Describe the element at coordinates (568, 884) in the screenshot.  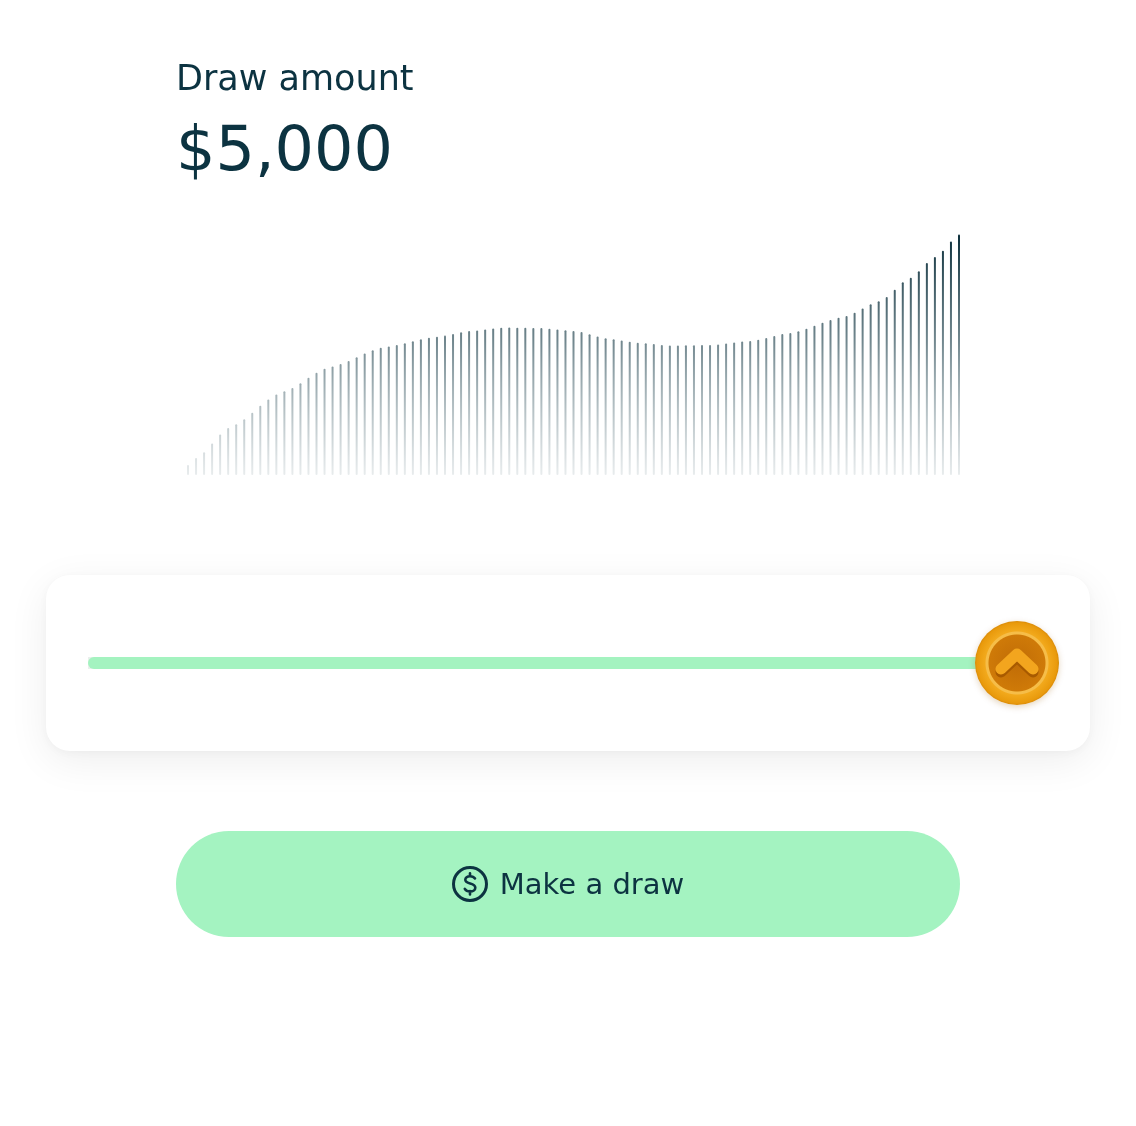
I see `make-draw-button: Make a draw` at that location.